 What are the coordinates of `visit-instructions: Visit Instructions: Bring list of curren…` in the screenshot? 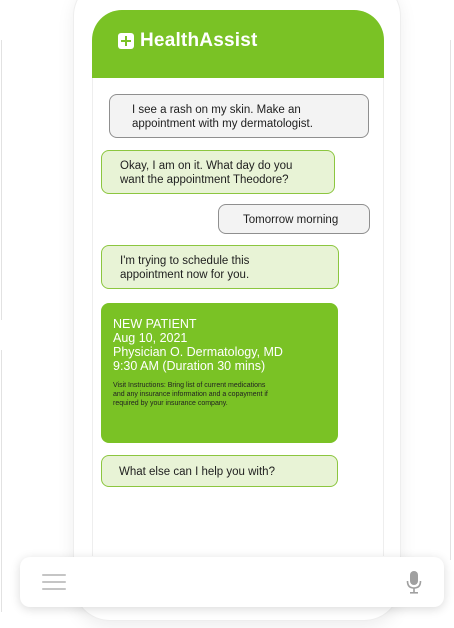 It's located at (220, 394).